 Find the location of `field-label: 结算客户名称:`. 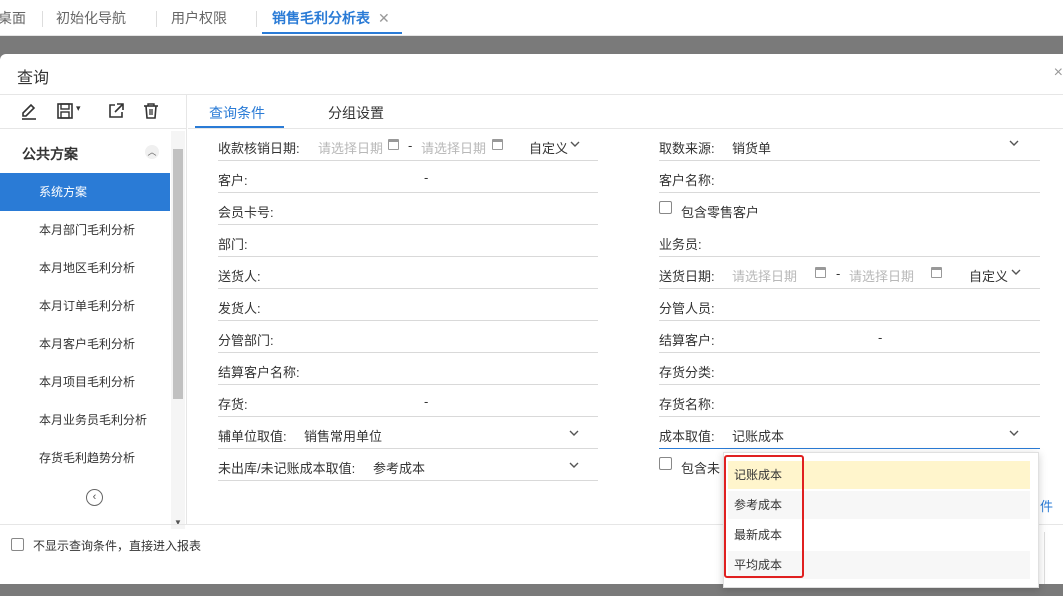

field-label: 结算客户名称: is located at coordinates (259, 372).